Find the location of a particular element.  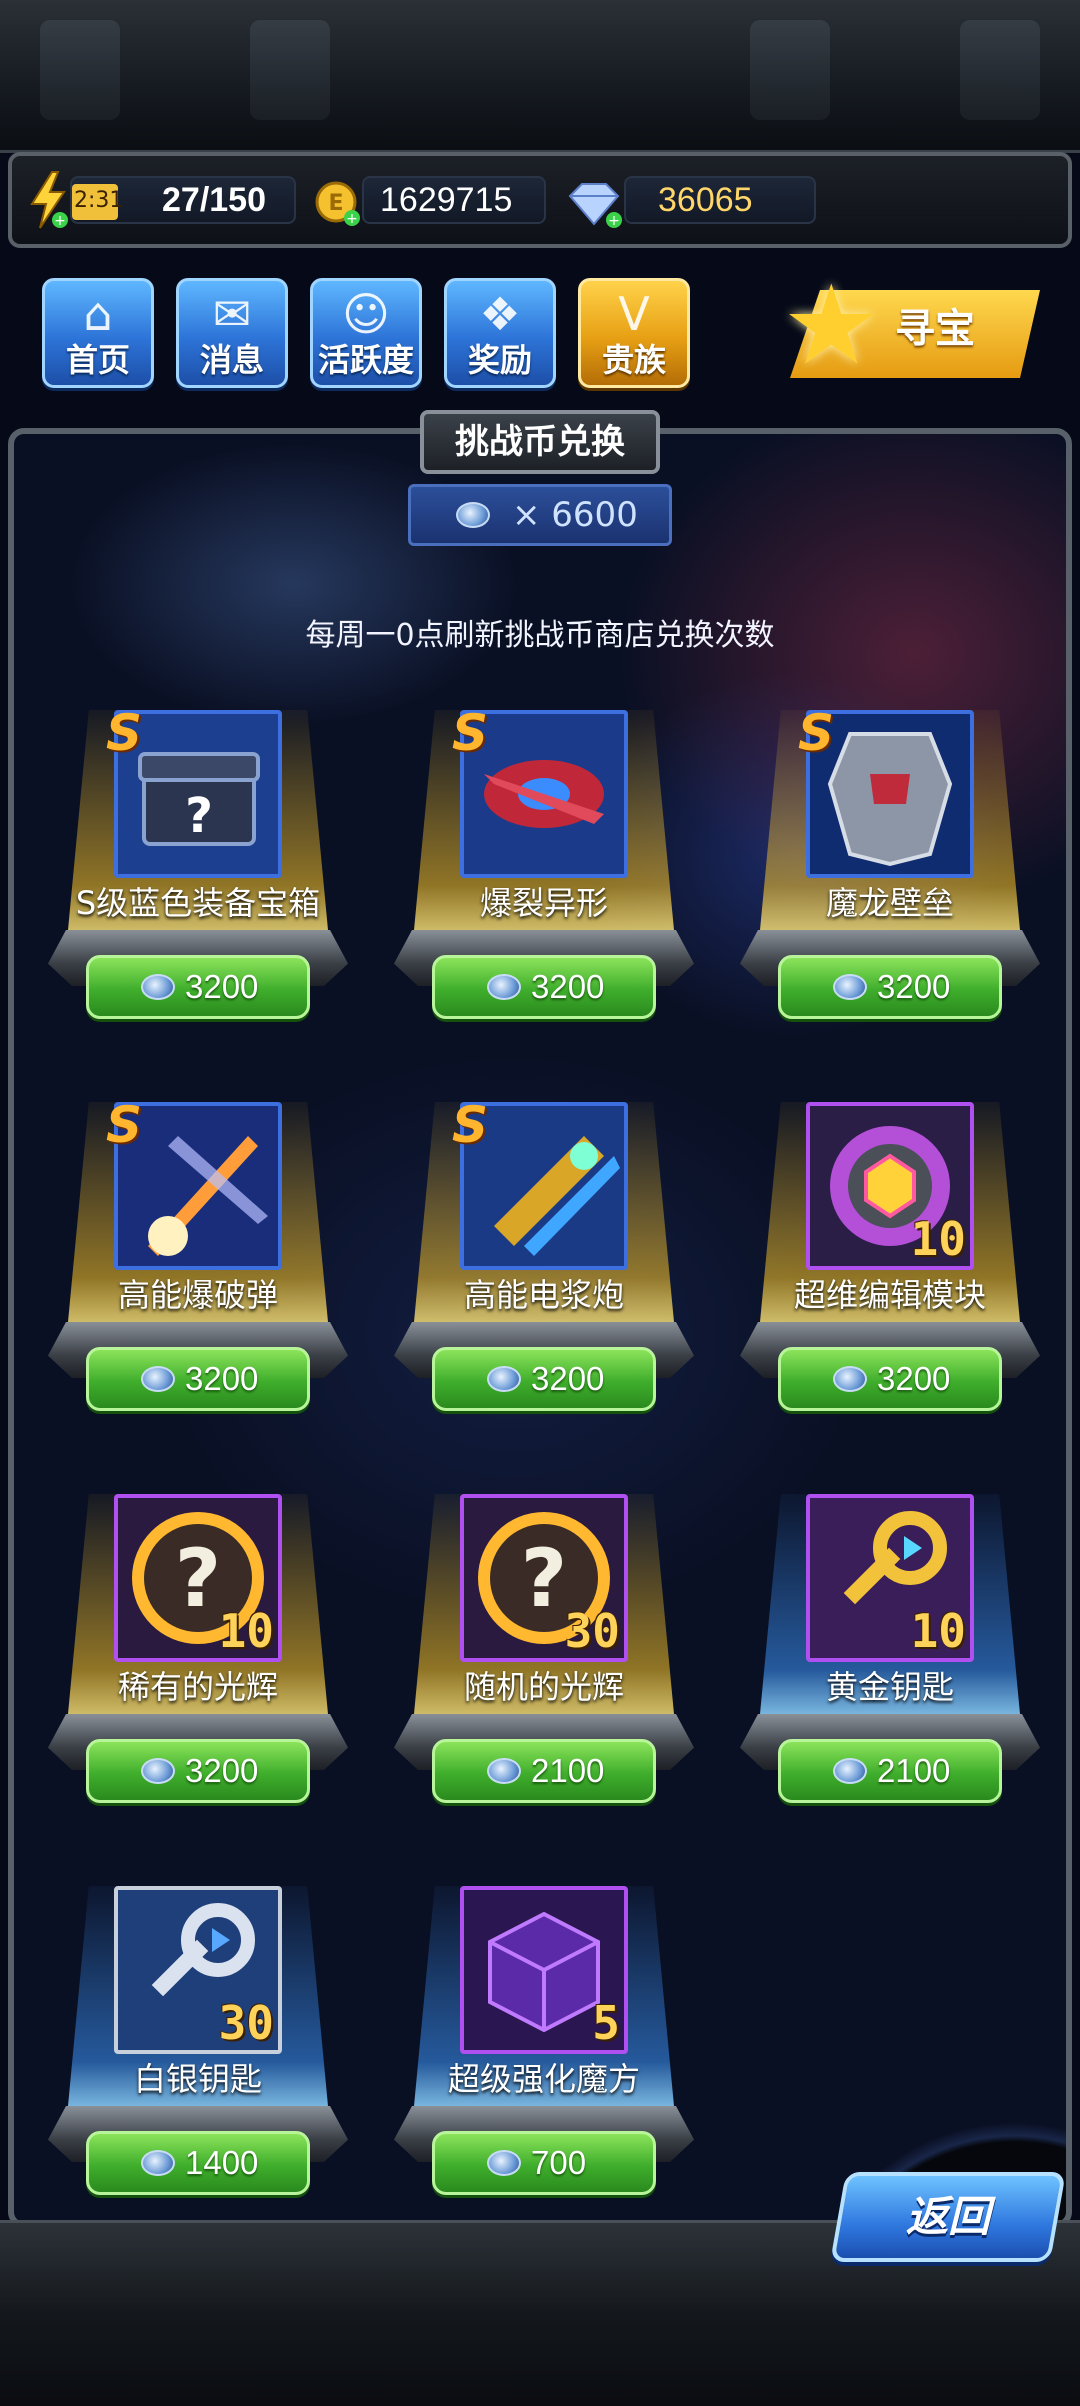

energy-timer: 2:31 is located at coordinates (99, 200).